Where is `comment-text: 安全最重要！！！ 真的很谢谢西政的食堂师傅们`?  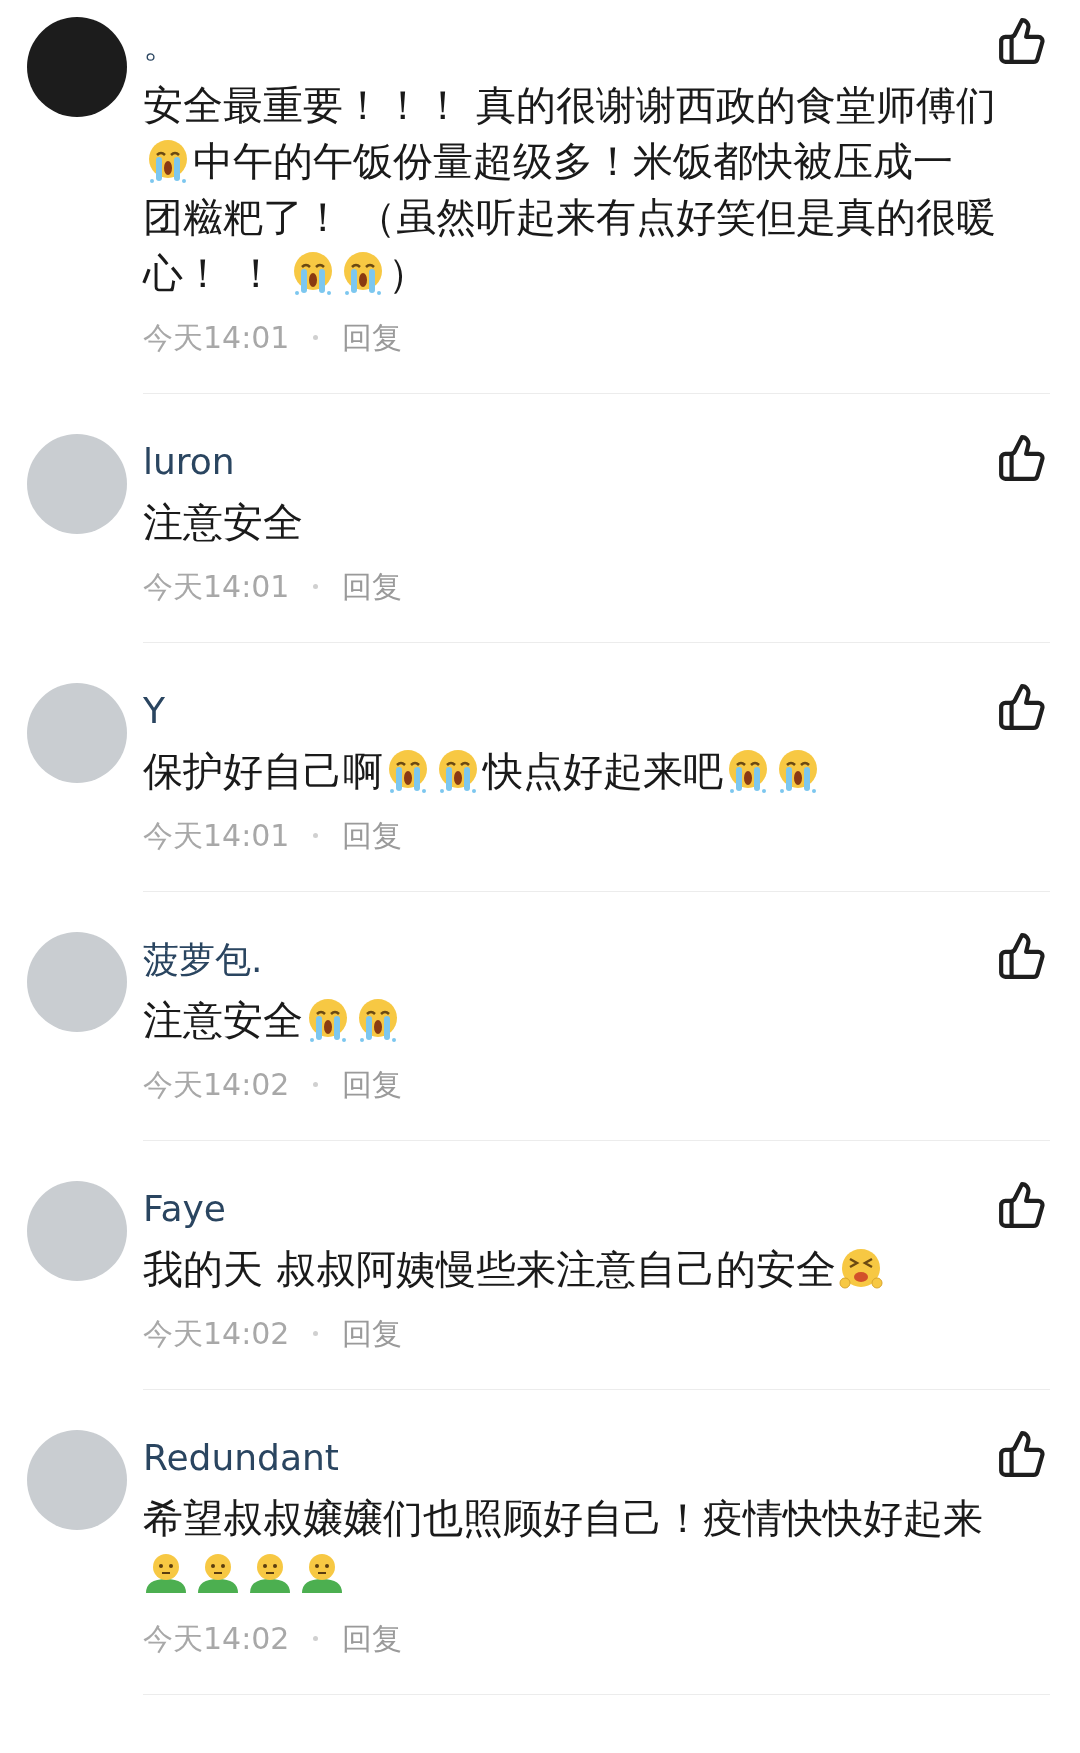
comment-text: 安全最重要！！！ 真的很谢谢西政的食堂师傅们 is located at coordinates (569, 105).